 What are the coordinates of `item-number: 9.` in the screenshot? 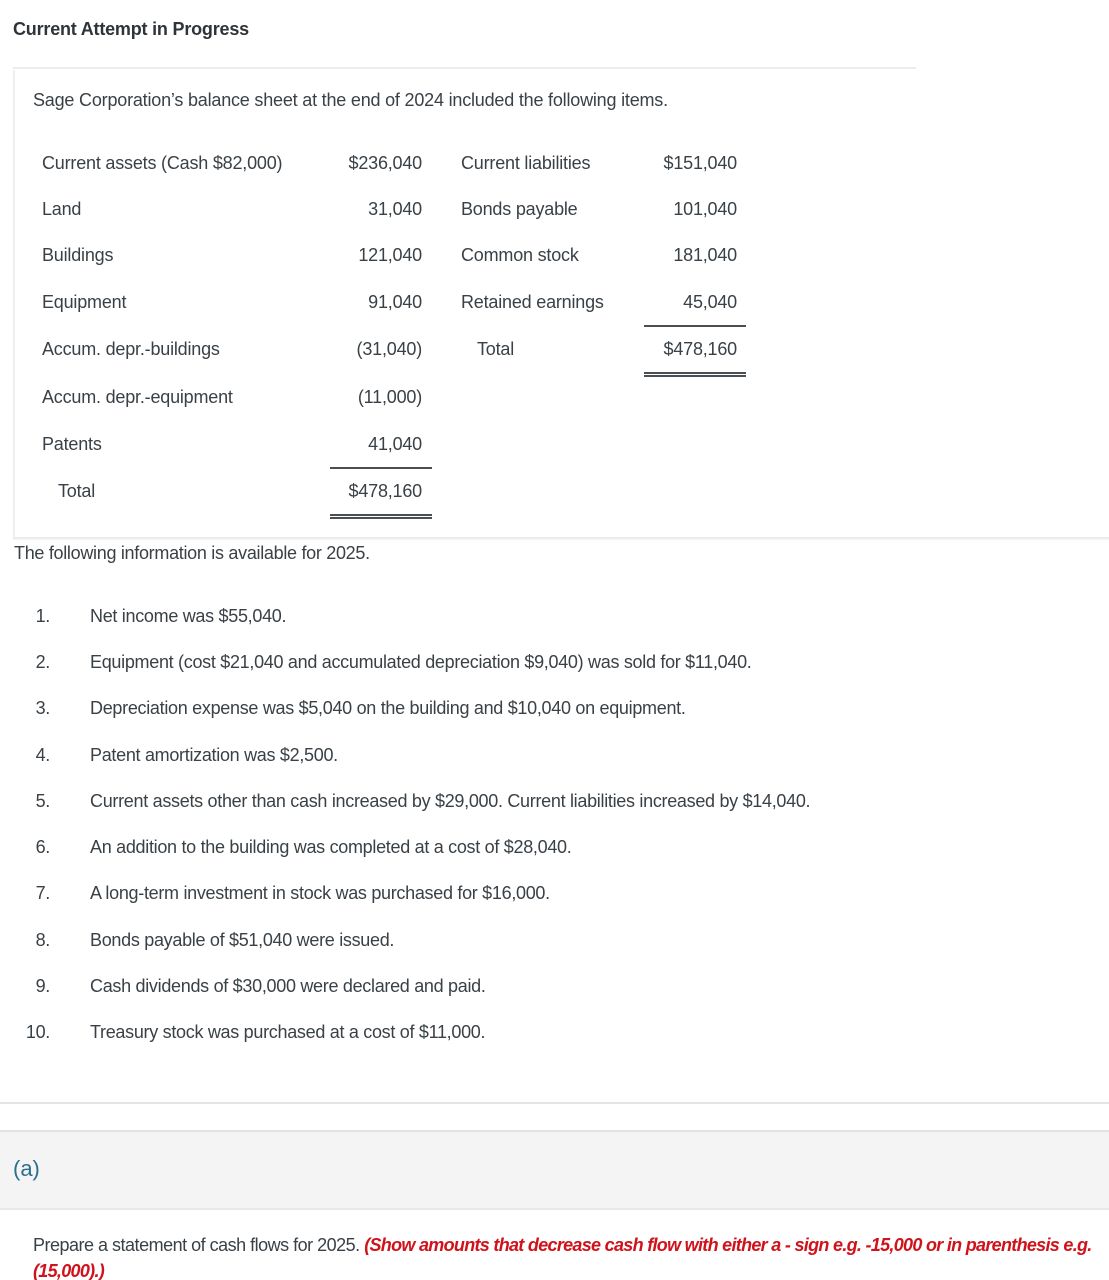 It's located at (43, 986).